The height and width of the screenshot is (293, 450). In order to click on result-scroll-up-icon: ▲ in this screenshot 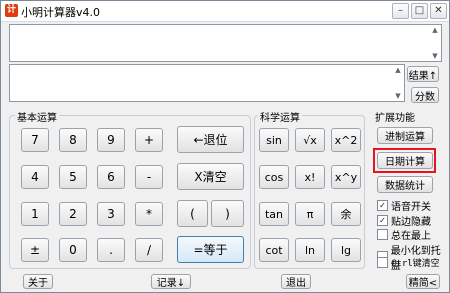, I will do `click(398, 70)`.